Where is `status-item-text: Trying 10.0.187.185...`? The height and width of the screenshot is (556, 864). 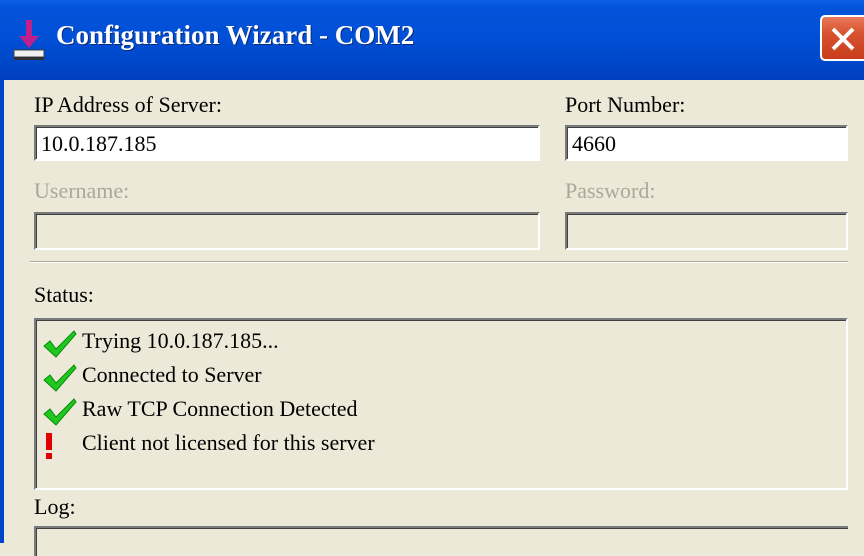
status-item-text: Trying 10.0.187.185... is located at coordinates (180, 340).